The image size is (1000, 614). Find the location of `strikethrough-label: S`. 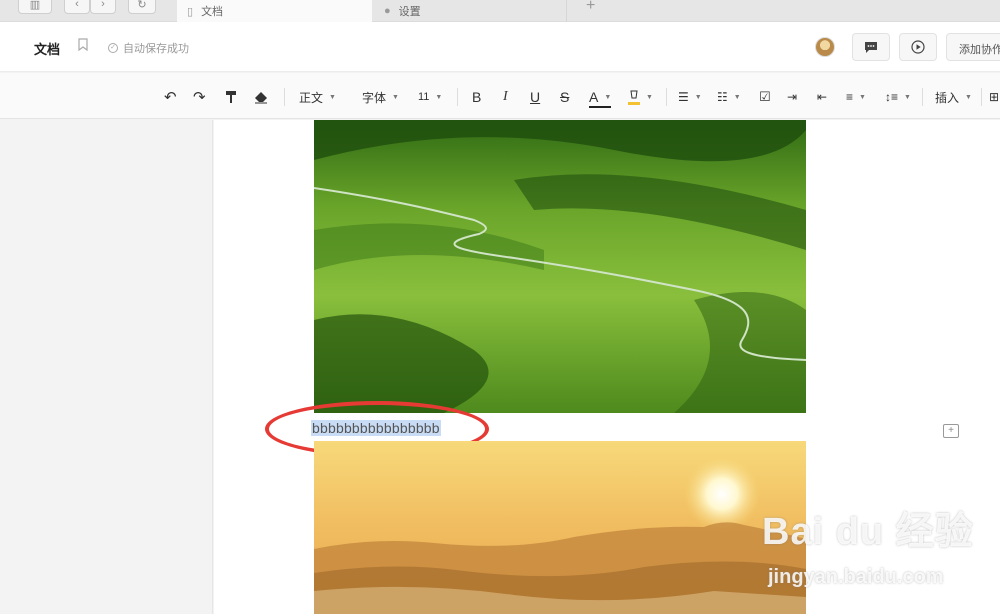

strikethrough-label: S is located at coordinates (565, 97).